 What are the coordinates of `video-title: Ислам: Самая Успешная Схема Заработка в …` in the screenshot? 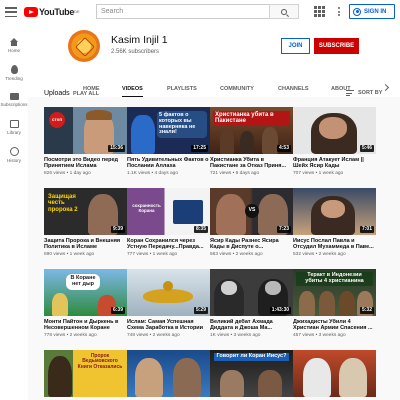 It's located at (168, 325).